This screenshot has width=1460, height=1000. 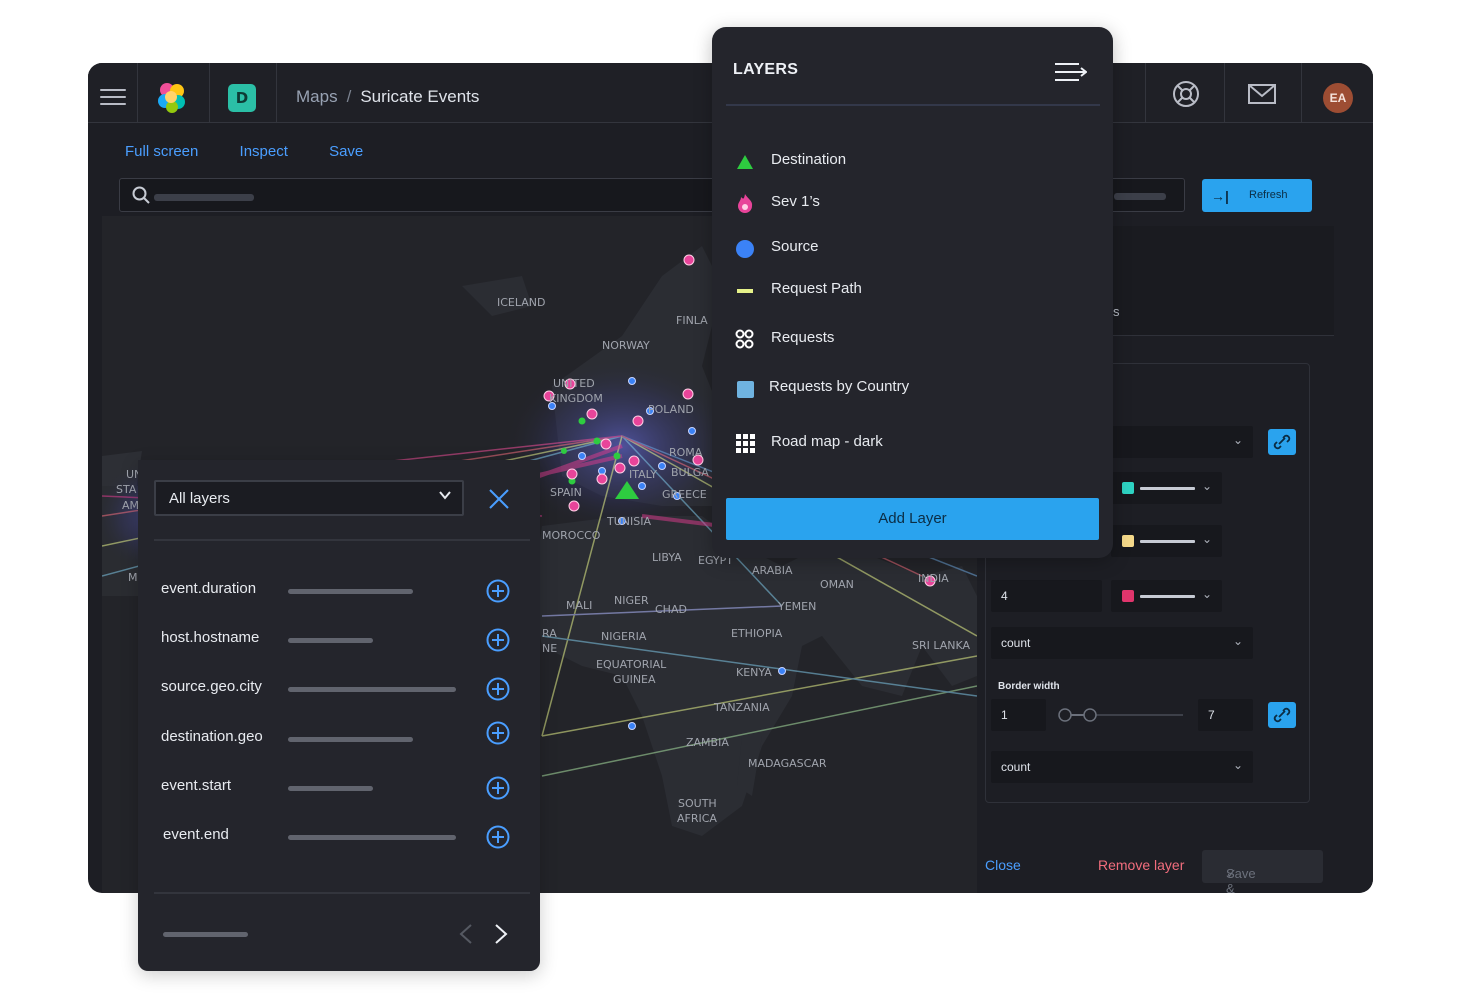 What do you see at coordinates (1262, 871) in the screenshot?
I see `save-close-button: ✓ Save & close` at bounding box center [1262, 871].